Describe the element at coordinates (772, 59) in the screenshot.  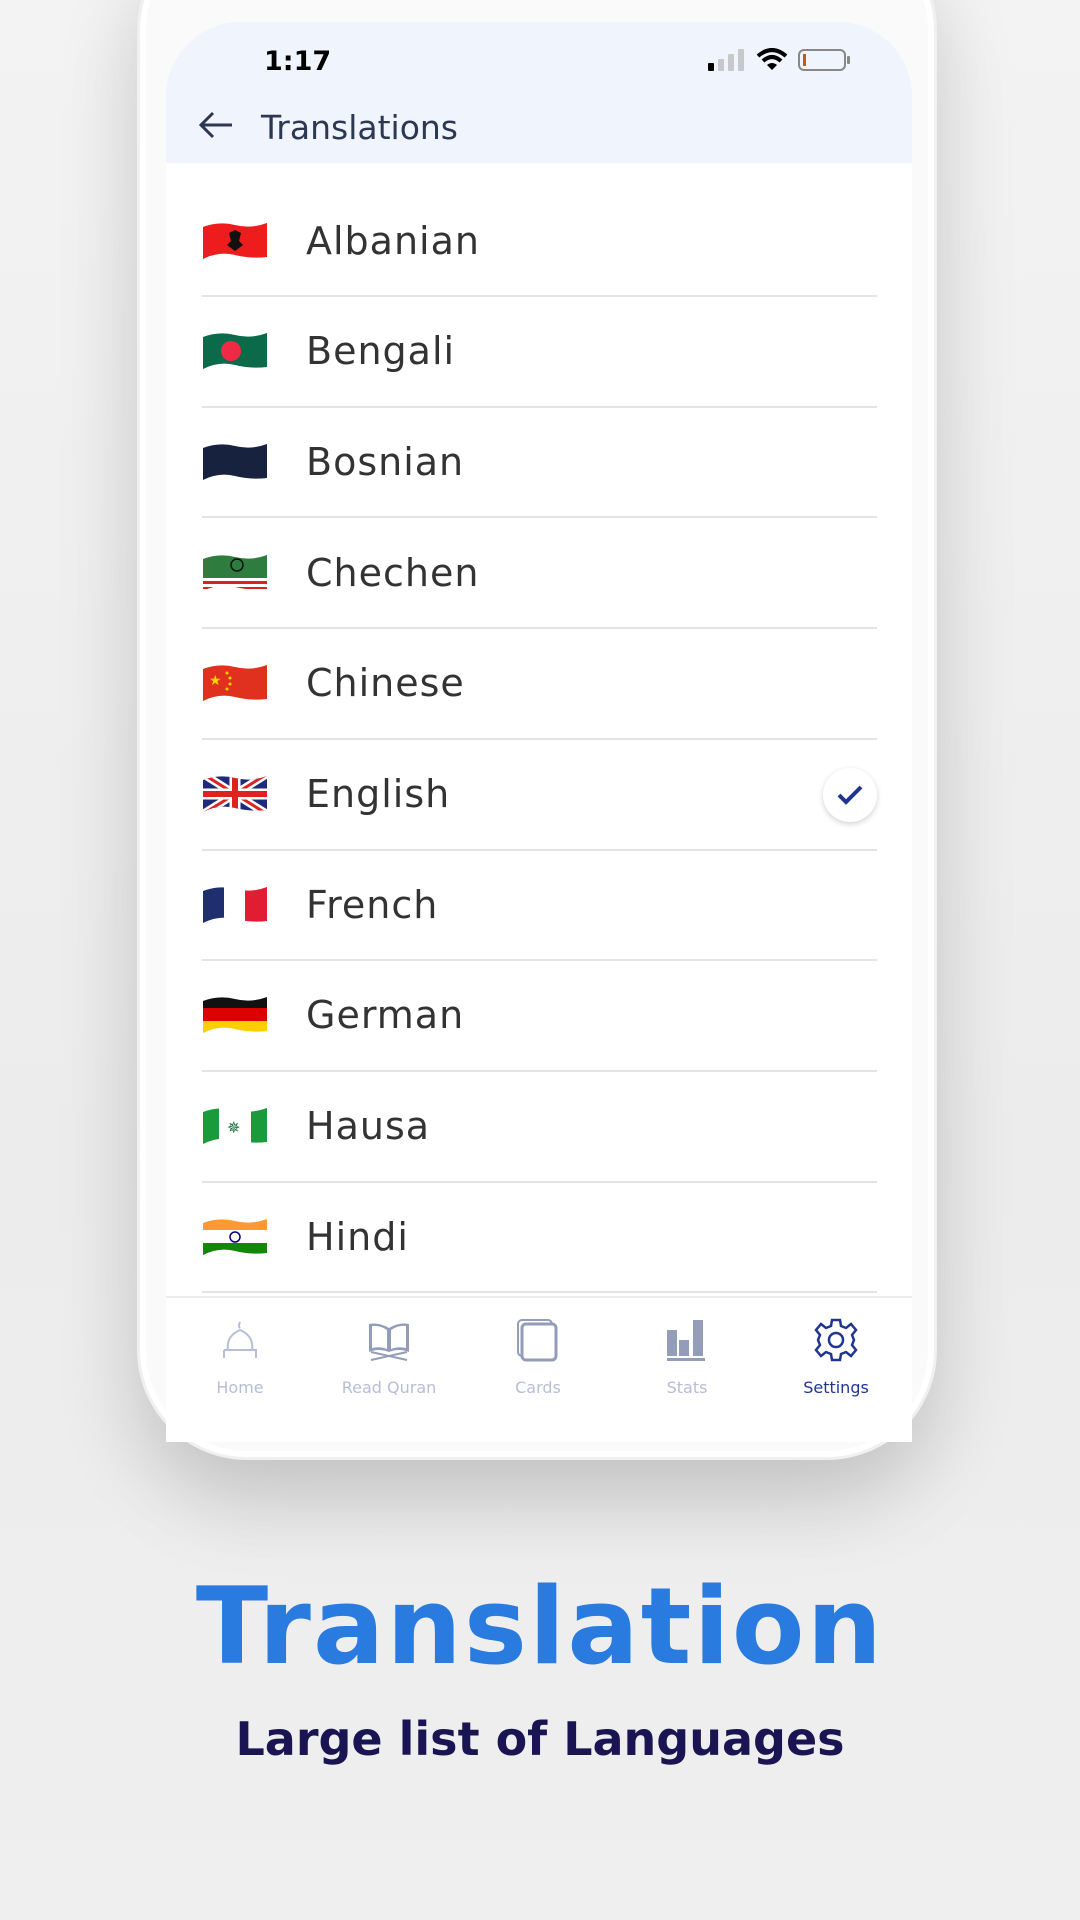
I see `wifi-icon` at that location.